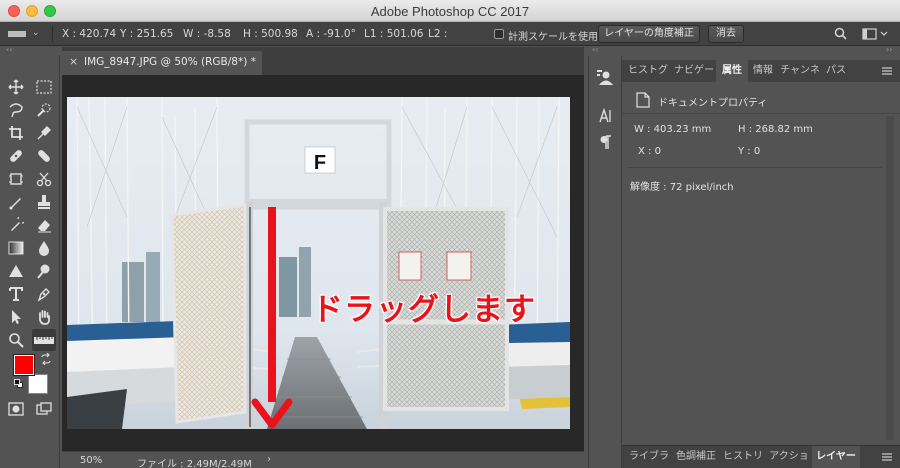 The width and height of the screenshot is (900, 468). I want to click on pen-icon, so click(43, 295).